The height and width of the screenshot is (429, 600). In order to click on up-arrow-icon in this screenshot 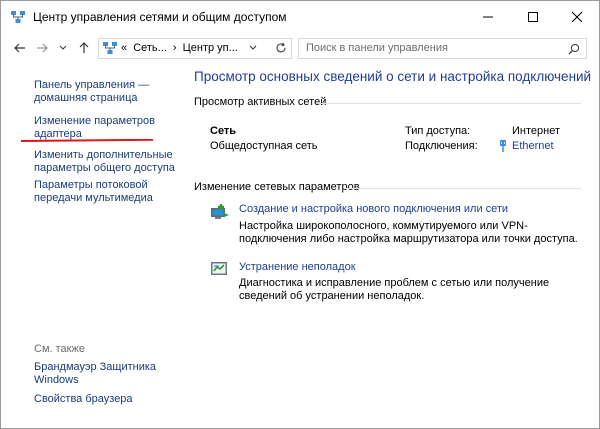, I will do `click(84, 48)`.